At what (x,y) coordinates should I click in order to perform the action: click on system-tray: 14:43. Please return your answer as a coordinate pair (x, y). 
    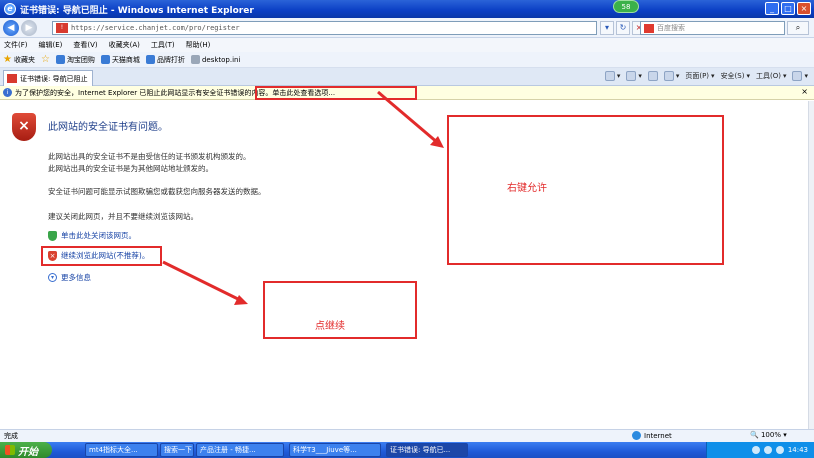
    Looking at the image, I should click on (760, 450).